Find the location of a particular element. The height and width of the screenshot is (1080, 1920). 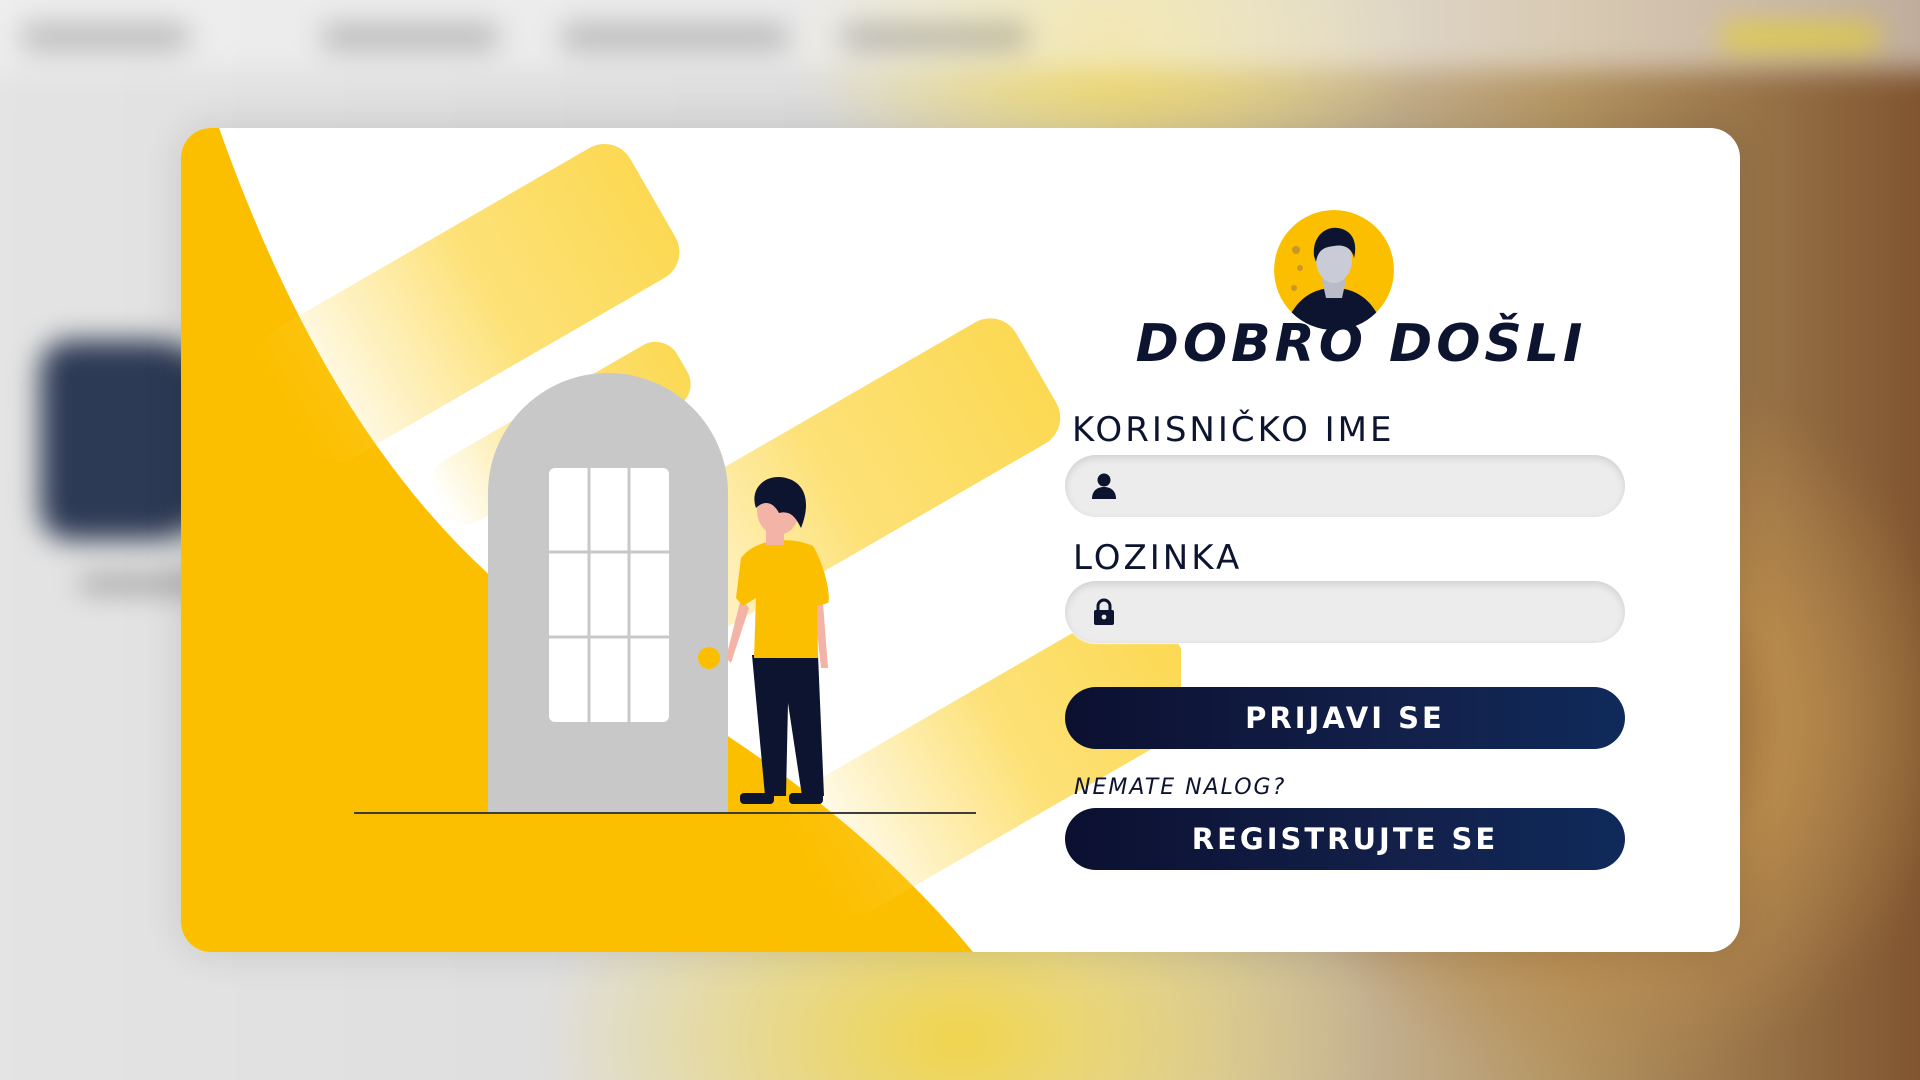

login-button: PRIJAVI SE is located at coordinates (1345, 718).